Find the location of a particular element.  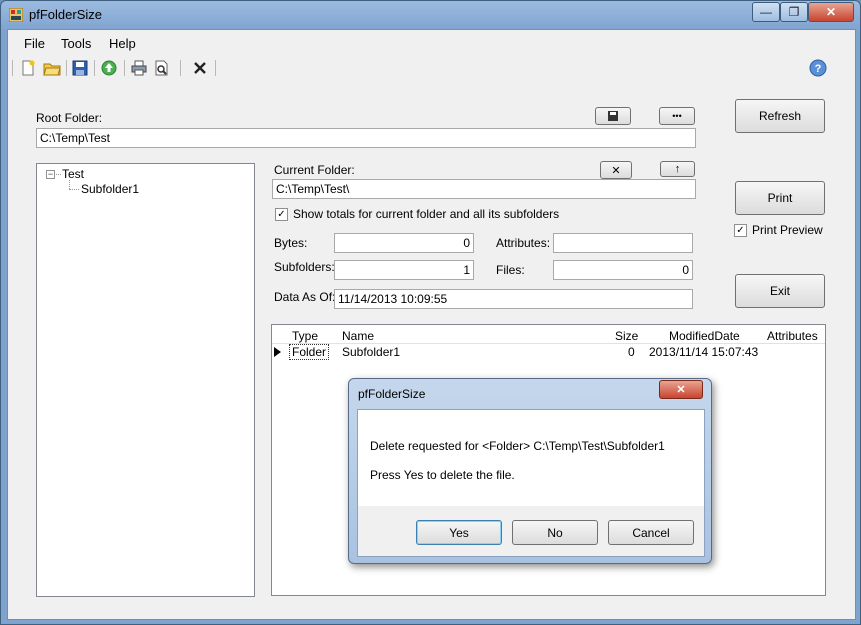

tree-node-root: Test is located at coordinates (73, 174).